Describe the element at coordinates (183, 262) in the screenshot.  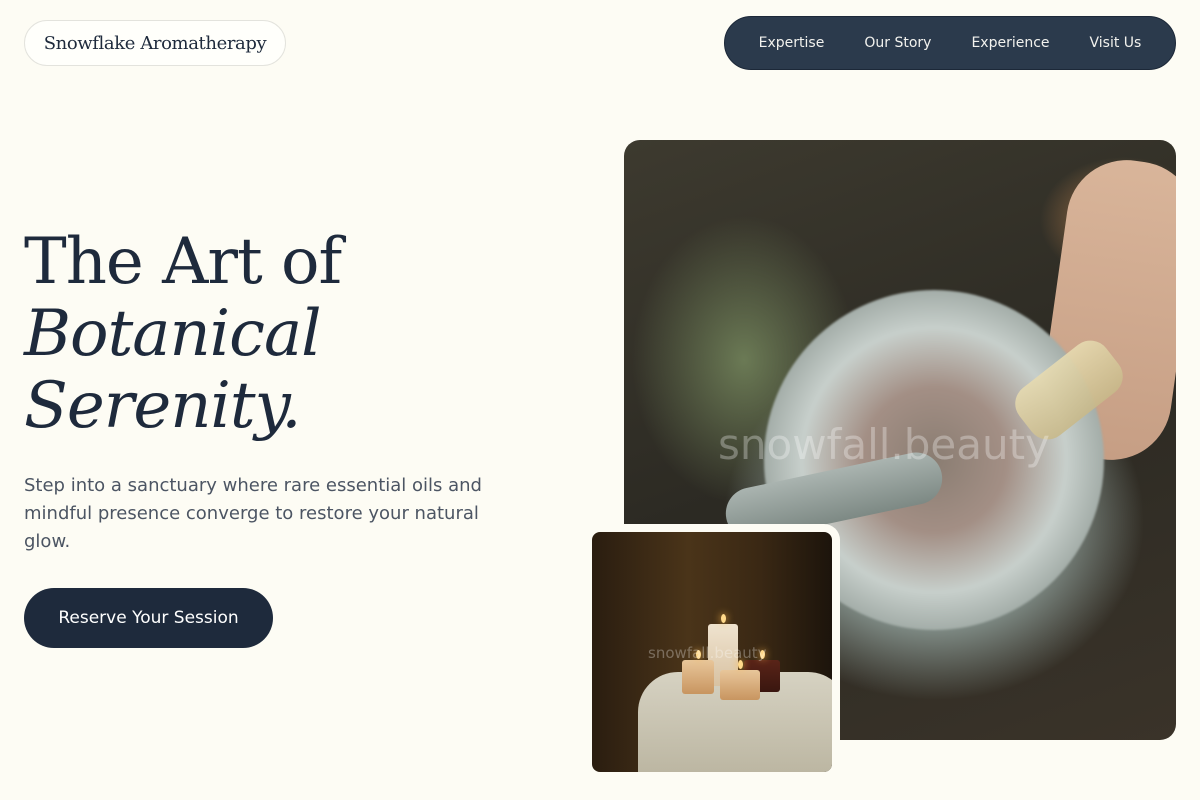
I see `headline-line-1: The Art of` at that location.